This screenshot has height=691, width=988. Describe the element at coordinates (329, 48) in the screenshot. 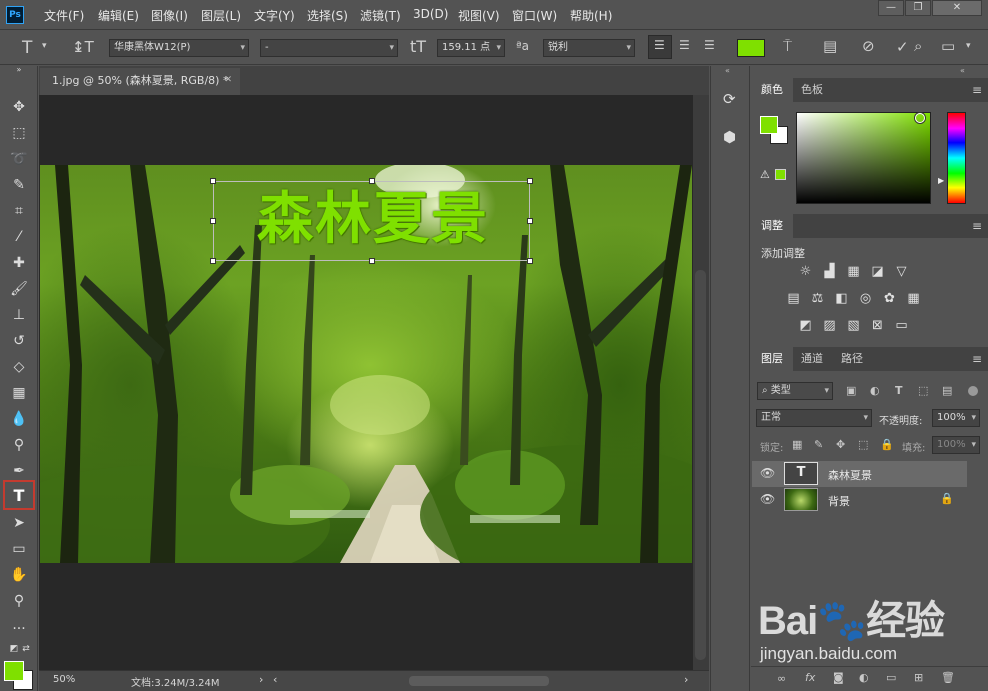

I see `font-style-select: - ▾` at that location.